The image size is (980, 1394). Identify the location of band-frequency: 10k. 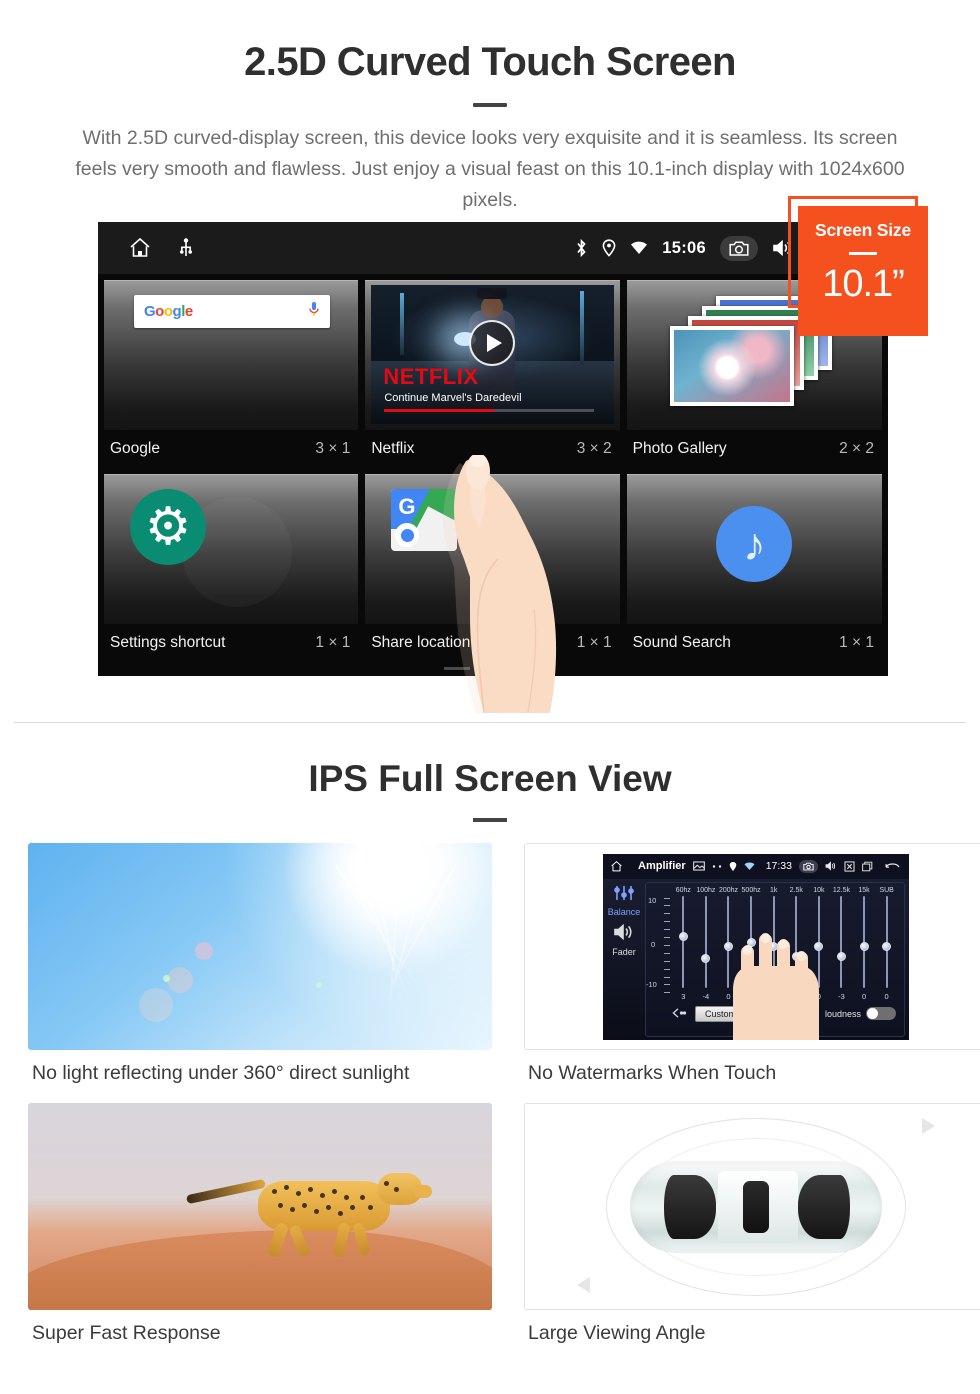
(819, 890).